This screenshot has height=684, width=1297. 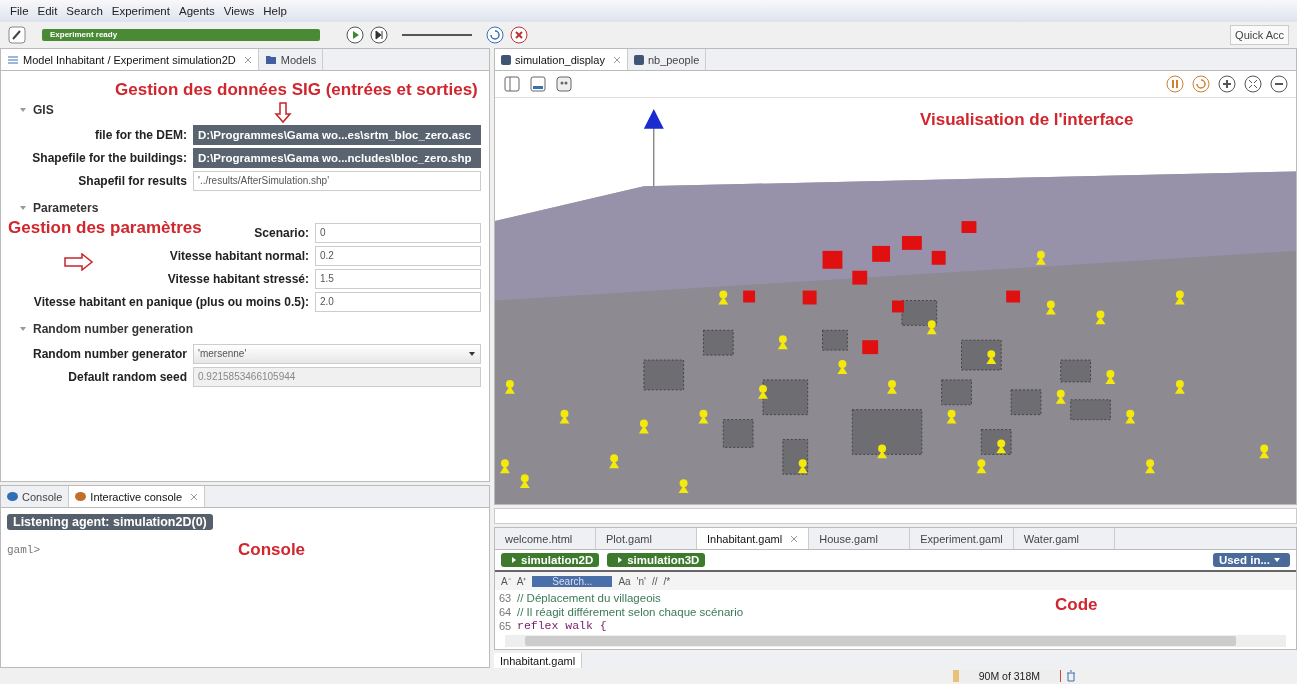 I want to click on parameter-label: Vitesse habitant normal:, so click(x=239, y=256).